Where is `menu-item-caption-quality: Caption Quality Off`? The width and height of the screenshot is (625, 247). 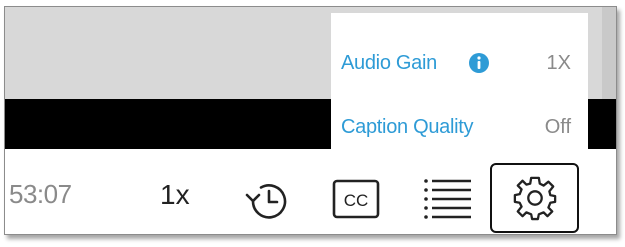
menu-item-caption-quality: Caption Quality Off is located at coordinates (459, 127).